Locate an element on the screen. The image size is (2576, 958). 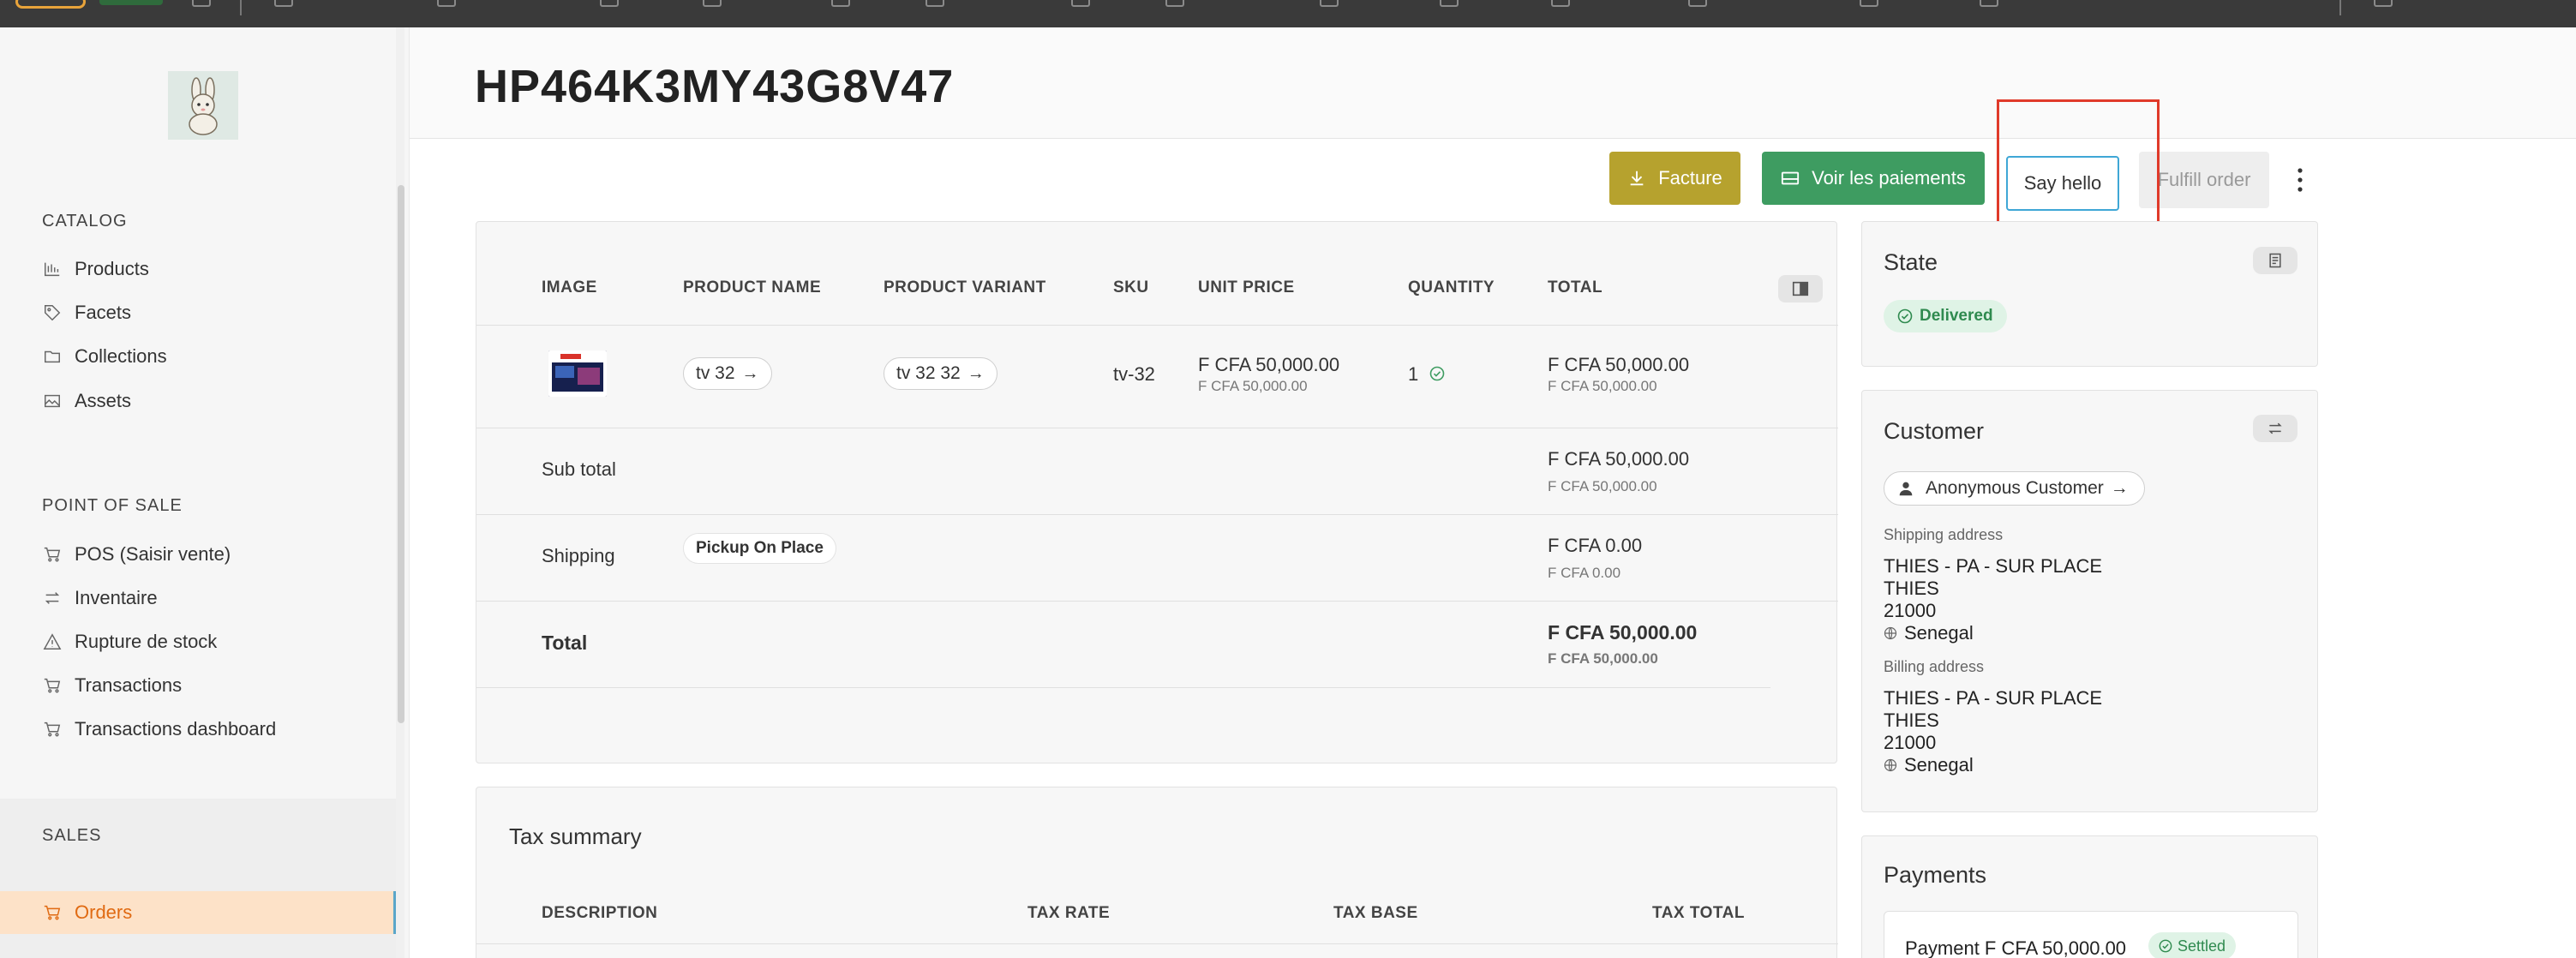
arrow-right-icon: → is located at coordinates (750, 373).